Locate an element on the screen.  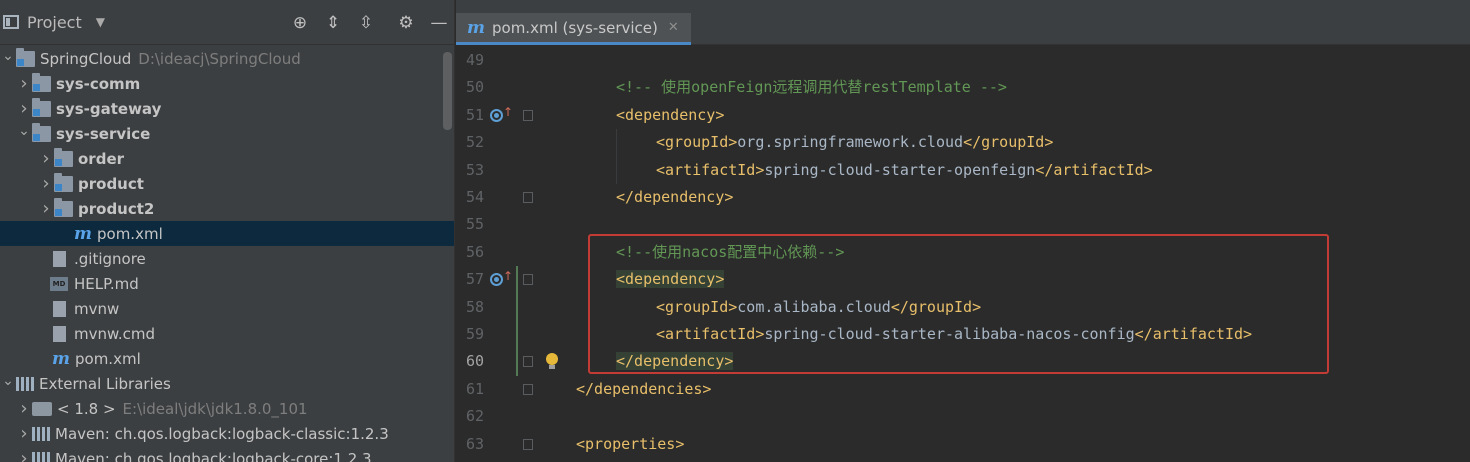
tree-item-path: E:\ideal\jdk\jdk1.8.0_101 is located at coordinates (215, 408).